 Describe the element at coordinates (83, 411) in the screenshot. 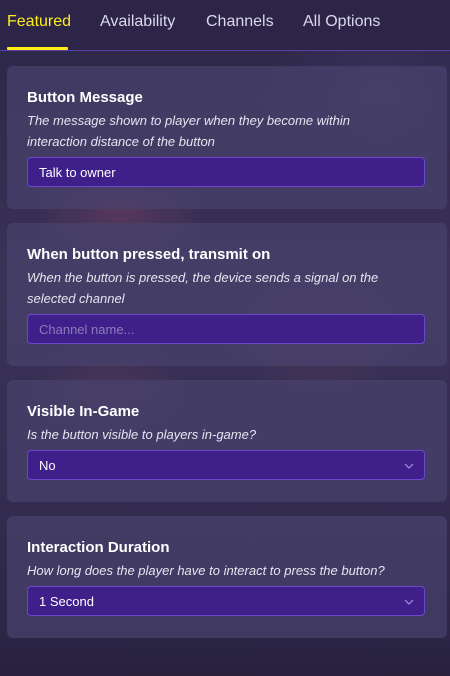

I see `visible-in-game-title: Visible In-Game` at that location.